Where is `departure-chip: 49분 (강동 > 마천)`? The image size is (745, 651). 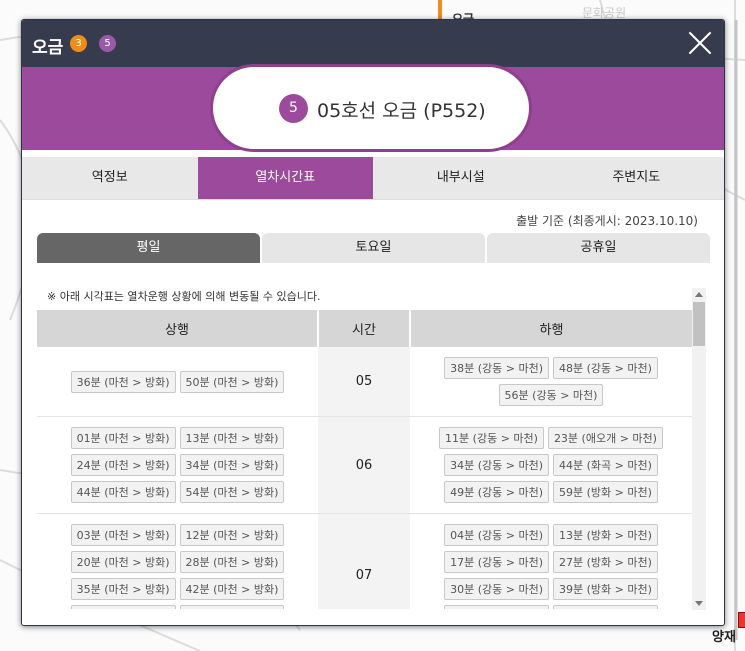 departure-chip: 49분 (강동 > 마천) is located at coordinates (496, 492).